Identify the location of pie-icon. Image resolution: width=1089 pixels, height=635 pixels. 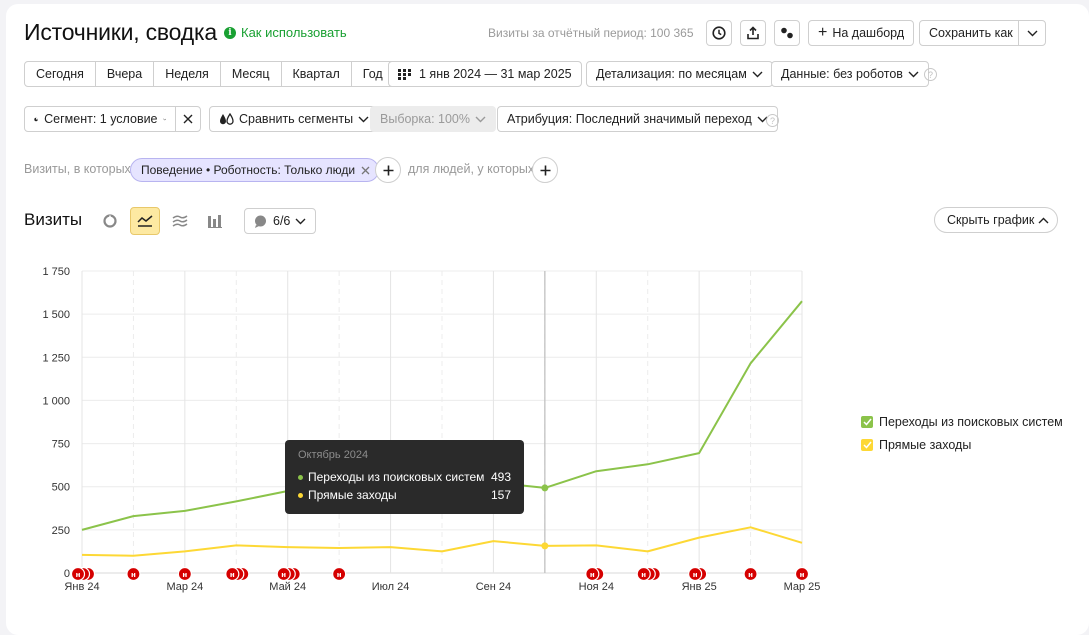
(36, 119).